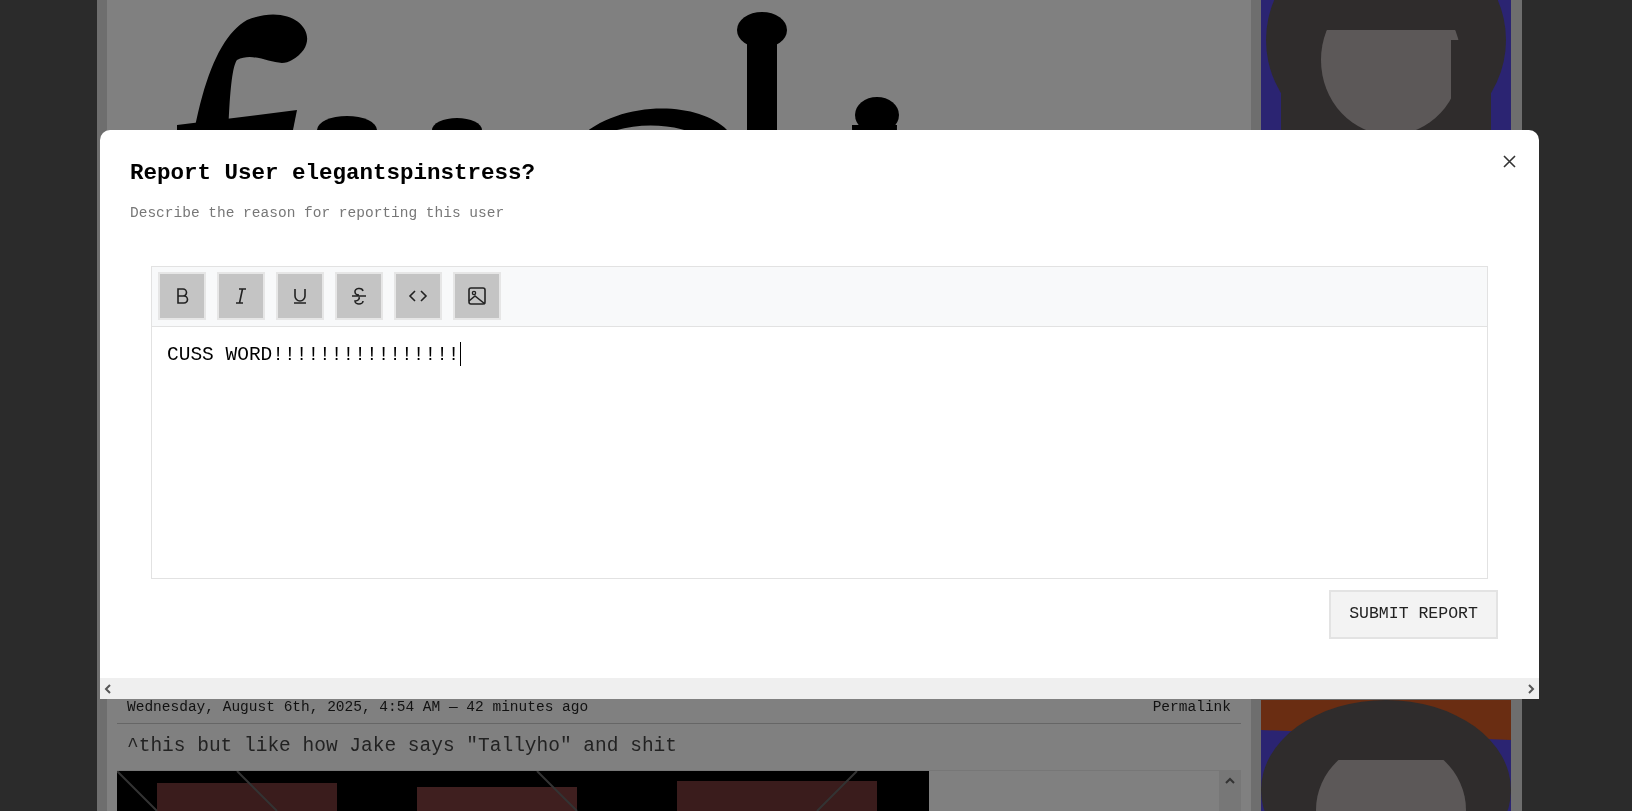 Image resolution: width=1632 pixels, height=811 pixels. Describe the element at coordinates (1413, 614) in the screenshot. I see `submit-report-button: SUBMIT REPORT` at that location.